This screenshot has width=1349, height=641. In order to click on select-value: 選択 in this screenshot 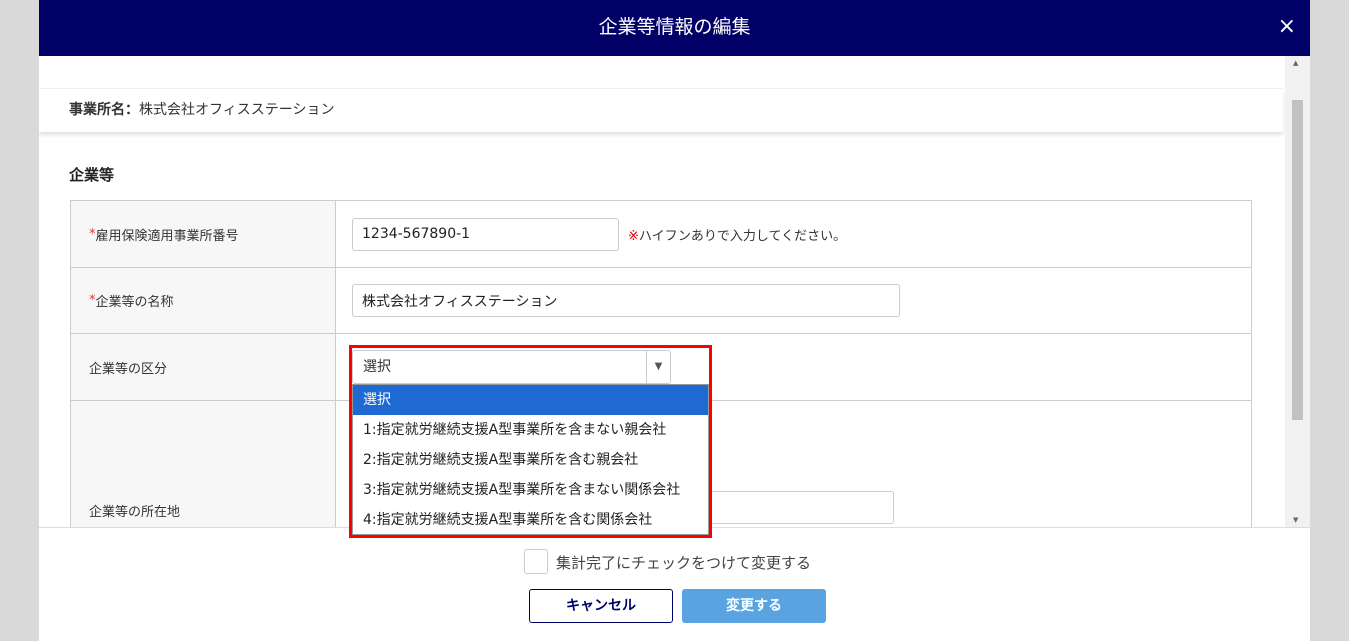, I will do `click(377, 367)`.